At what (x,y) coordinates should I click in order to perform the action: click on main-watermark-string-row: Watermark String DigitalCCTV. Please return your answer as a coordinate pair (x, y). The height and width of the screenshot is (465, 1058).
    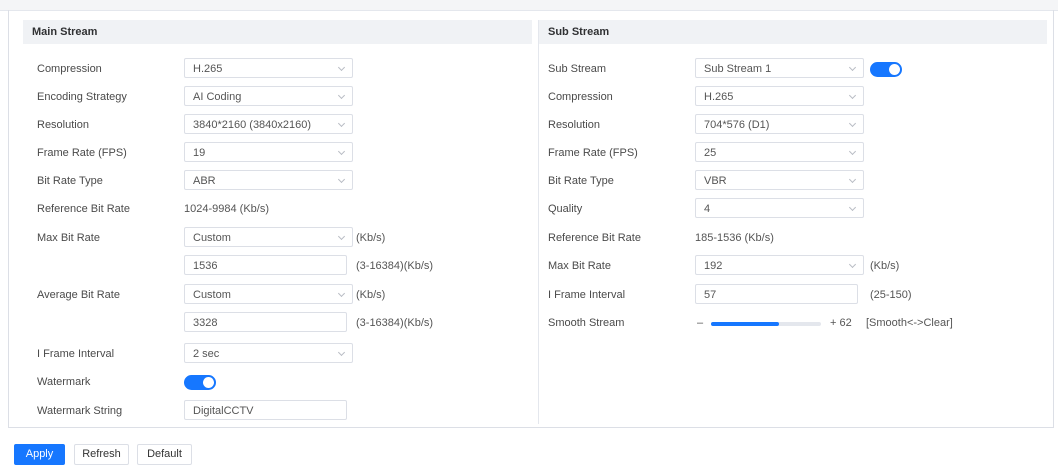
    Looking at the image, I should click on (277, 411).